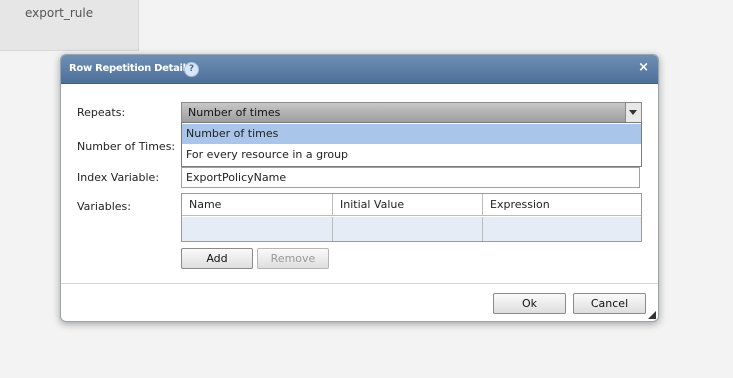 This screenshot has width=733, height=378. What do you see at coordinates (408, 229) in the screenshot?
I see `table-cell-initial-value` at bounding box center [408, 229].